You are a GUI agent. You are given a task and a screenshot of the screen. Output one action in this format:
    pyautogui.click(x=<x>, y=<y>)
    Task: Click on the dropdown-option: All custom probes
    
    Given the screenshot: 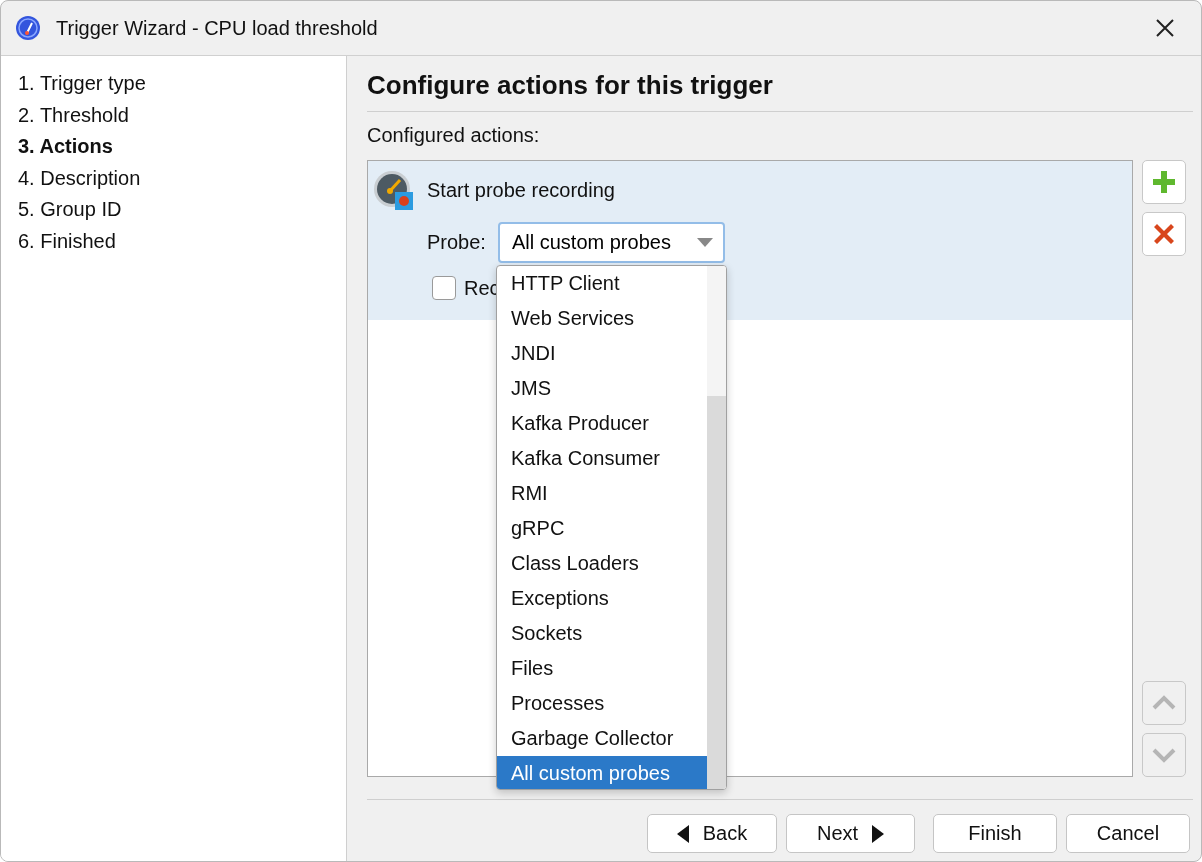 What is the action you would take?
    pyautogui.click(x=602, y=772)
    